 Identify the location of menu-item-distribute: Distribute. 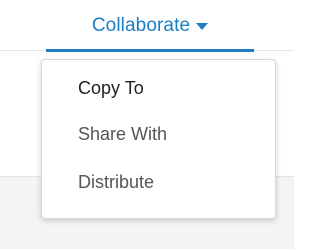
(116, 182).